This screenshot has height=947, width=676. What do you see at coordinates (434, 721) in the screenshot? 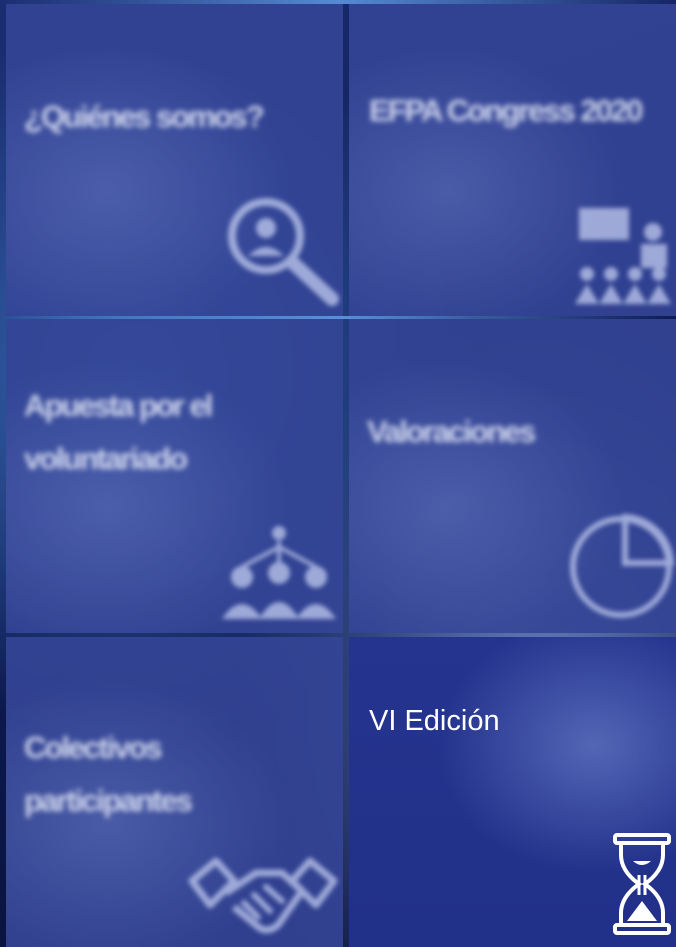
I see `tile-title: VI Edición` at bounding box center [434, 721].